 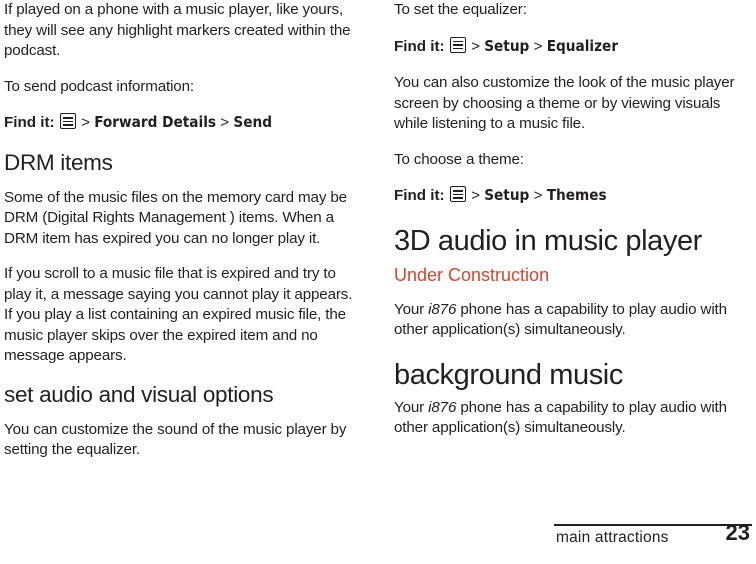 What do you see at coordinates (252, 122) in the screenshot?
I see `find-it-item-send: Send` at bounding box center [252, 122].